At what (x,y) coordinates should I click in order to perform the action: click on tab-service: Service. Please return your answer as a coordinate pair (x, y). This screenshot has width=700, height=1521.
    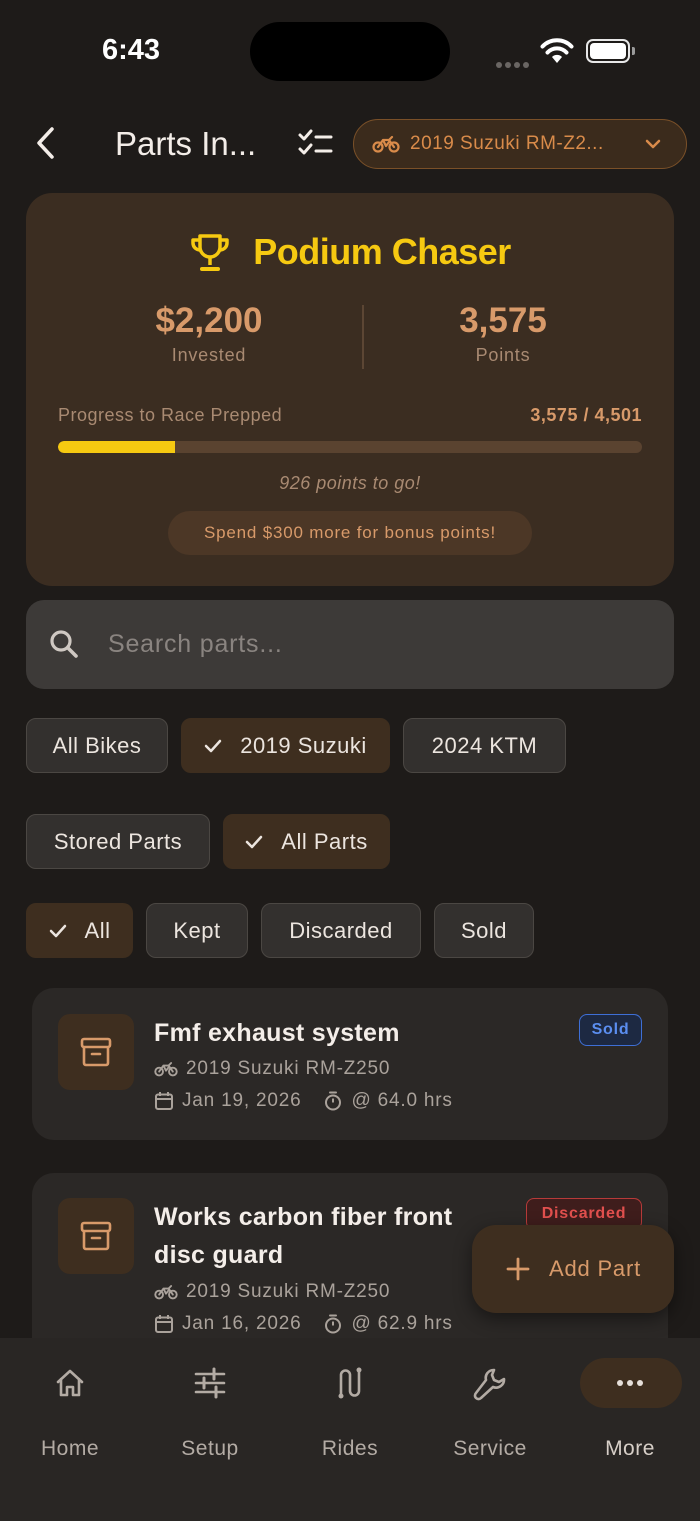
    Looking at the image, I should click on (490, 1408).